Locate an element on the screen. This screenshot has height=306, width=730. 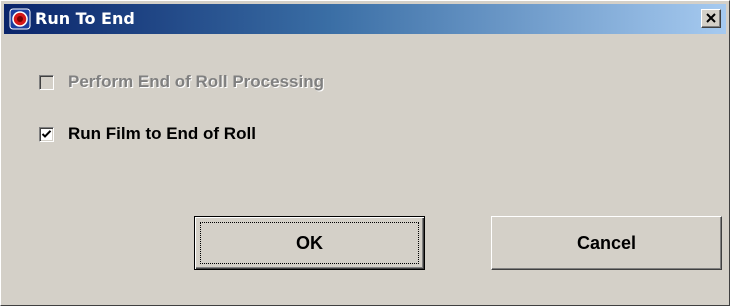
close-button is located at coordinates (711, 18).